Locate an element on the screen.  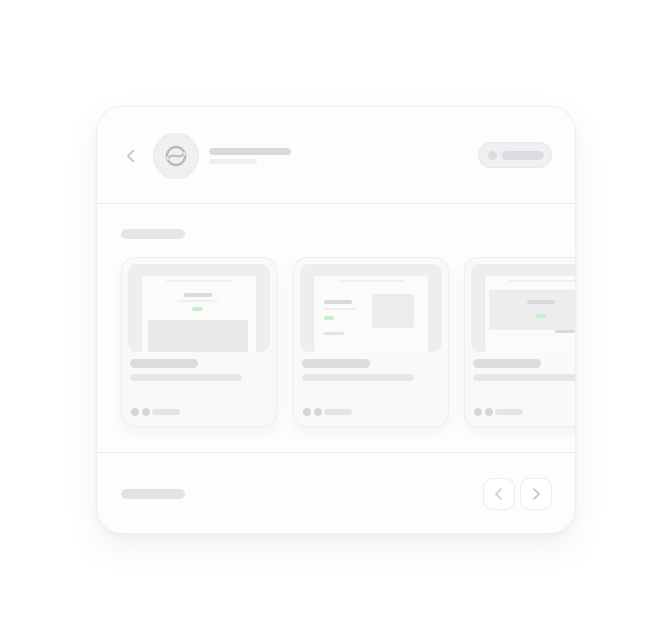
thumb-banner is located at coordinates (532, 310).